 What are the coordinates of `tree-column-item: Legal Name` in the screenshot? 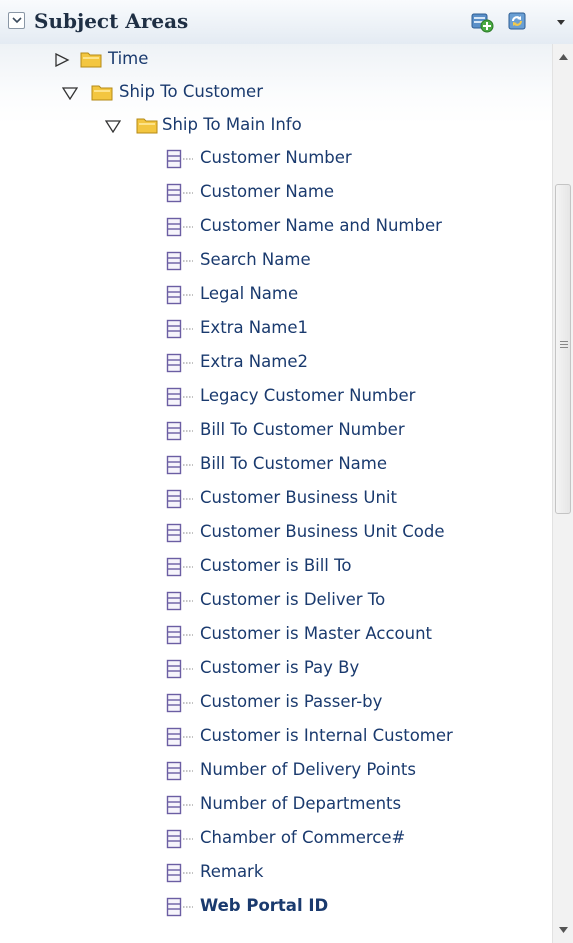 It's located at (276, 296).